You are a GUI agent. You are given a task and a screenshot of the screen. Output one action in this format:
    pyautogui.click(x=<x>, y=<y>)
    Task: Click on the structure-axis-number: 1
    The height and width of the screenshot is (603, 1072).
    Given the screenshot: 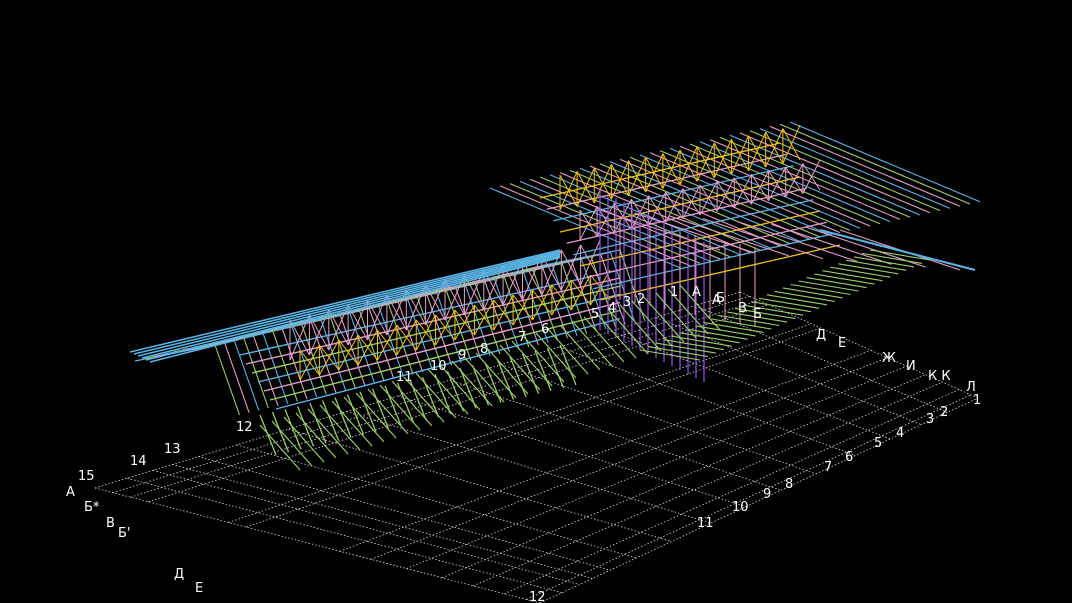 What is the action you would take?
    pyautogui.click(x=674, y=292)
    